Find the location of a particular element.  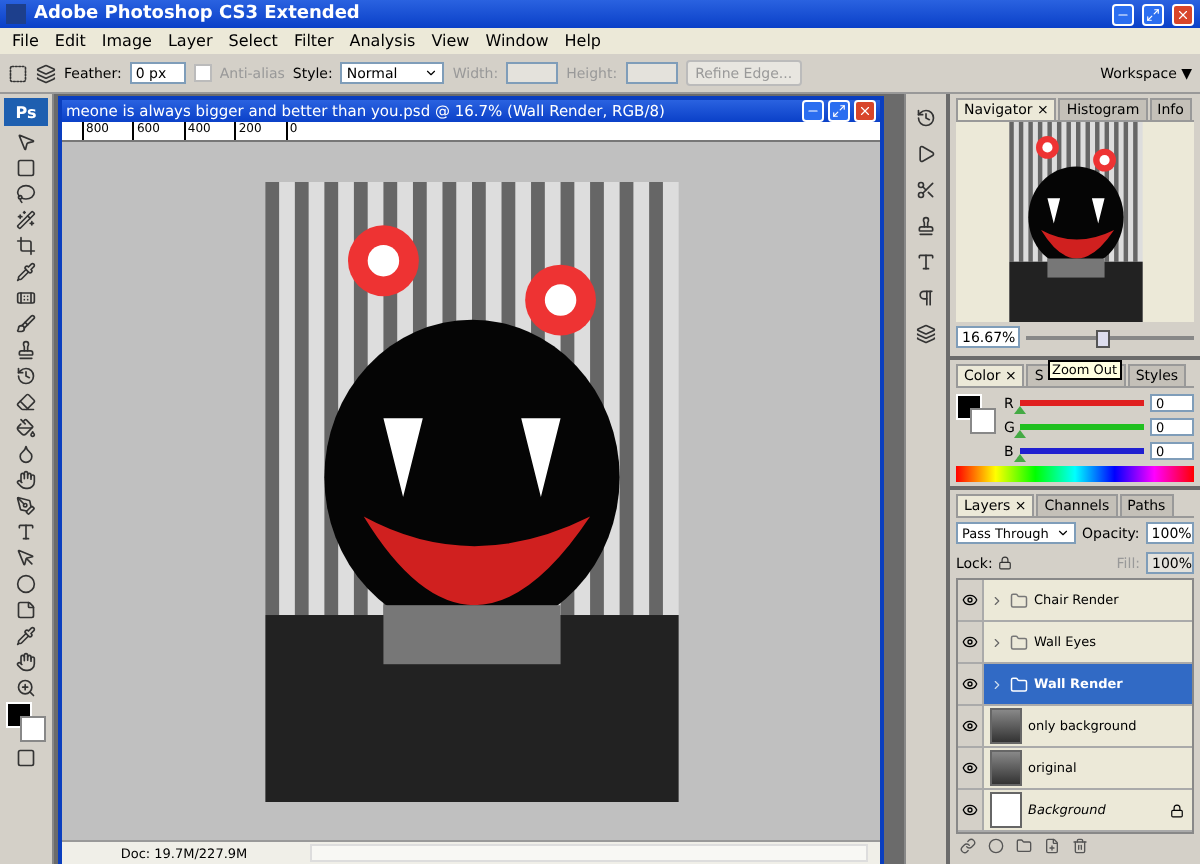

window-title: Adobe Photoshop CS3 Extended is located at coordinates (198, 14).